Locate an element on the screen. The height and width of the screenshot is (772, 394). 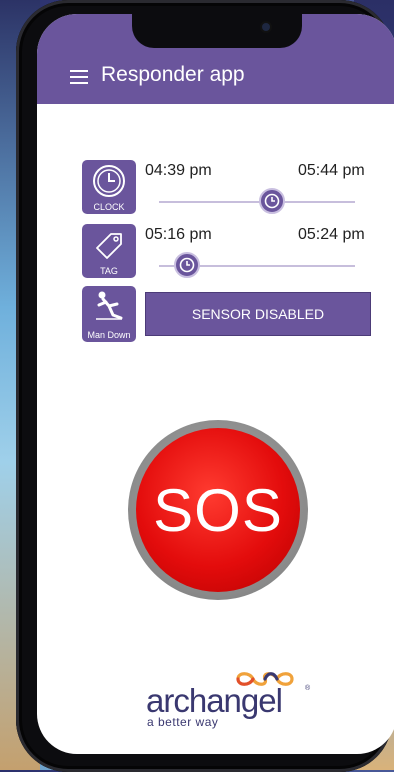
tag-label: TAG is located at coordinates (109, 271).